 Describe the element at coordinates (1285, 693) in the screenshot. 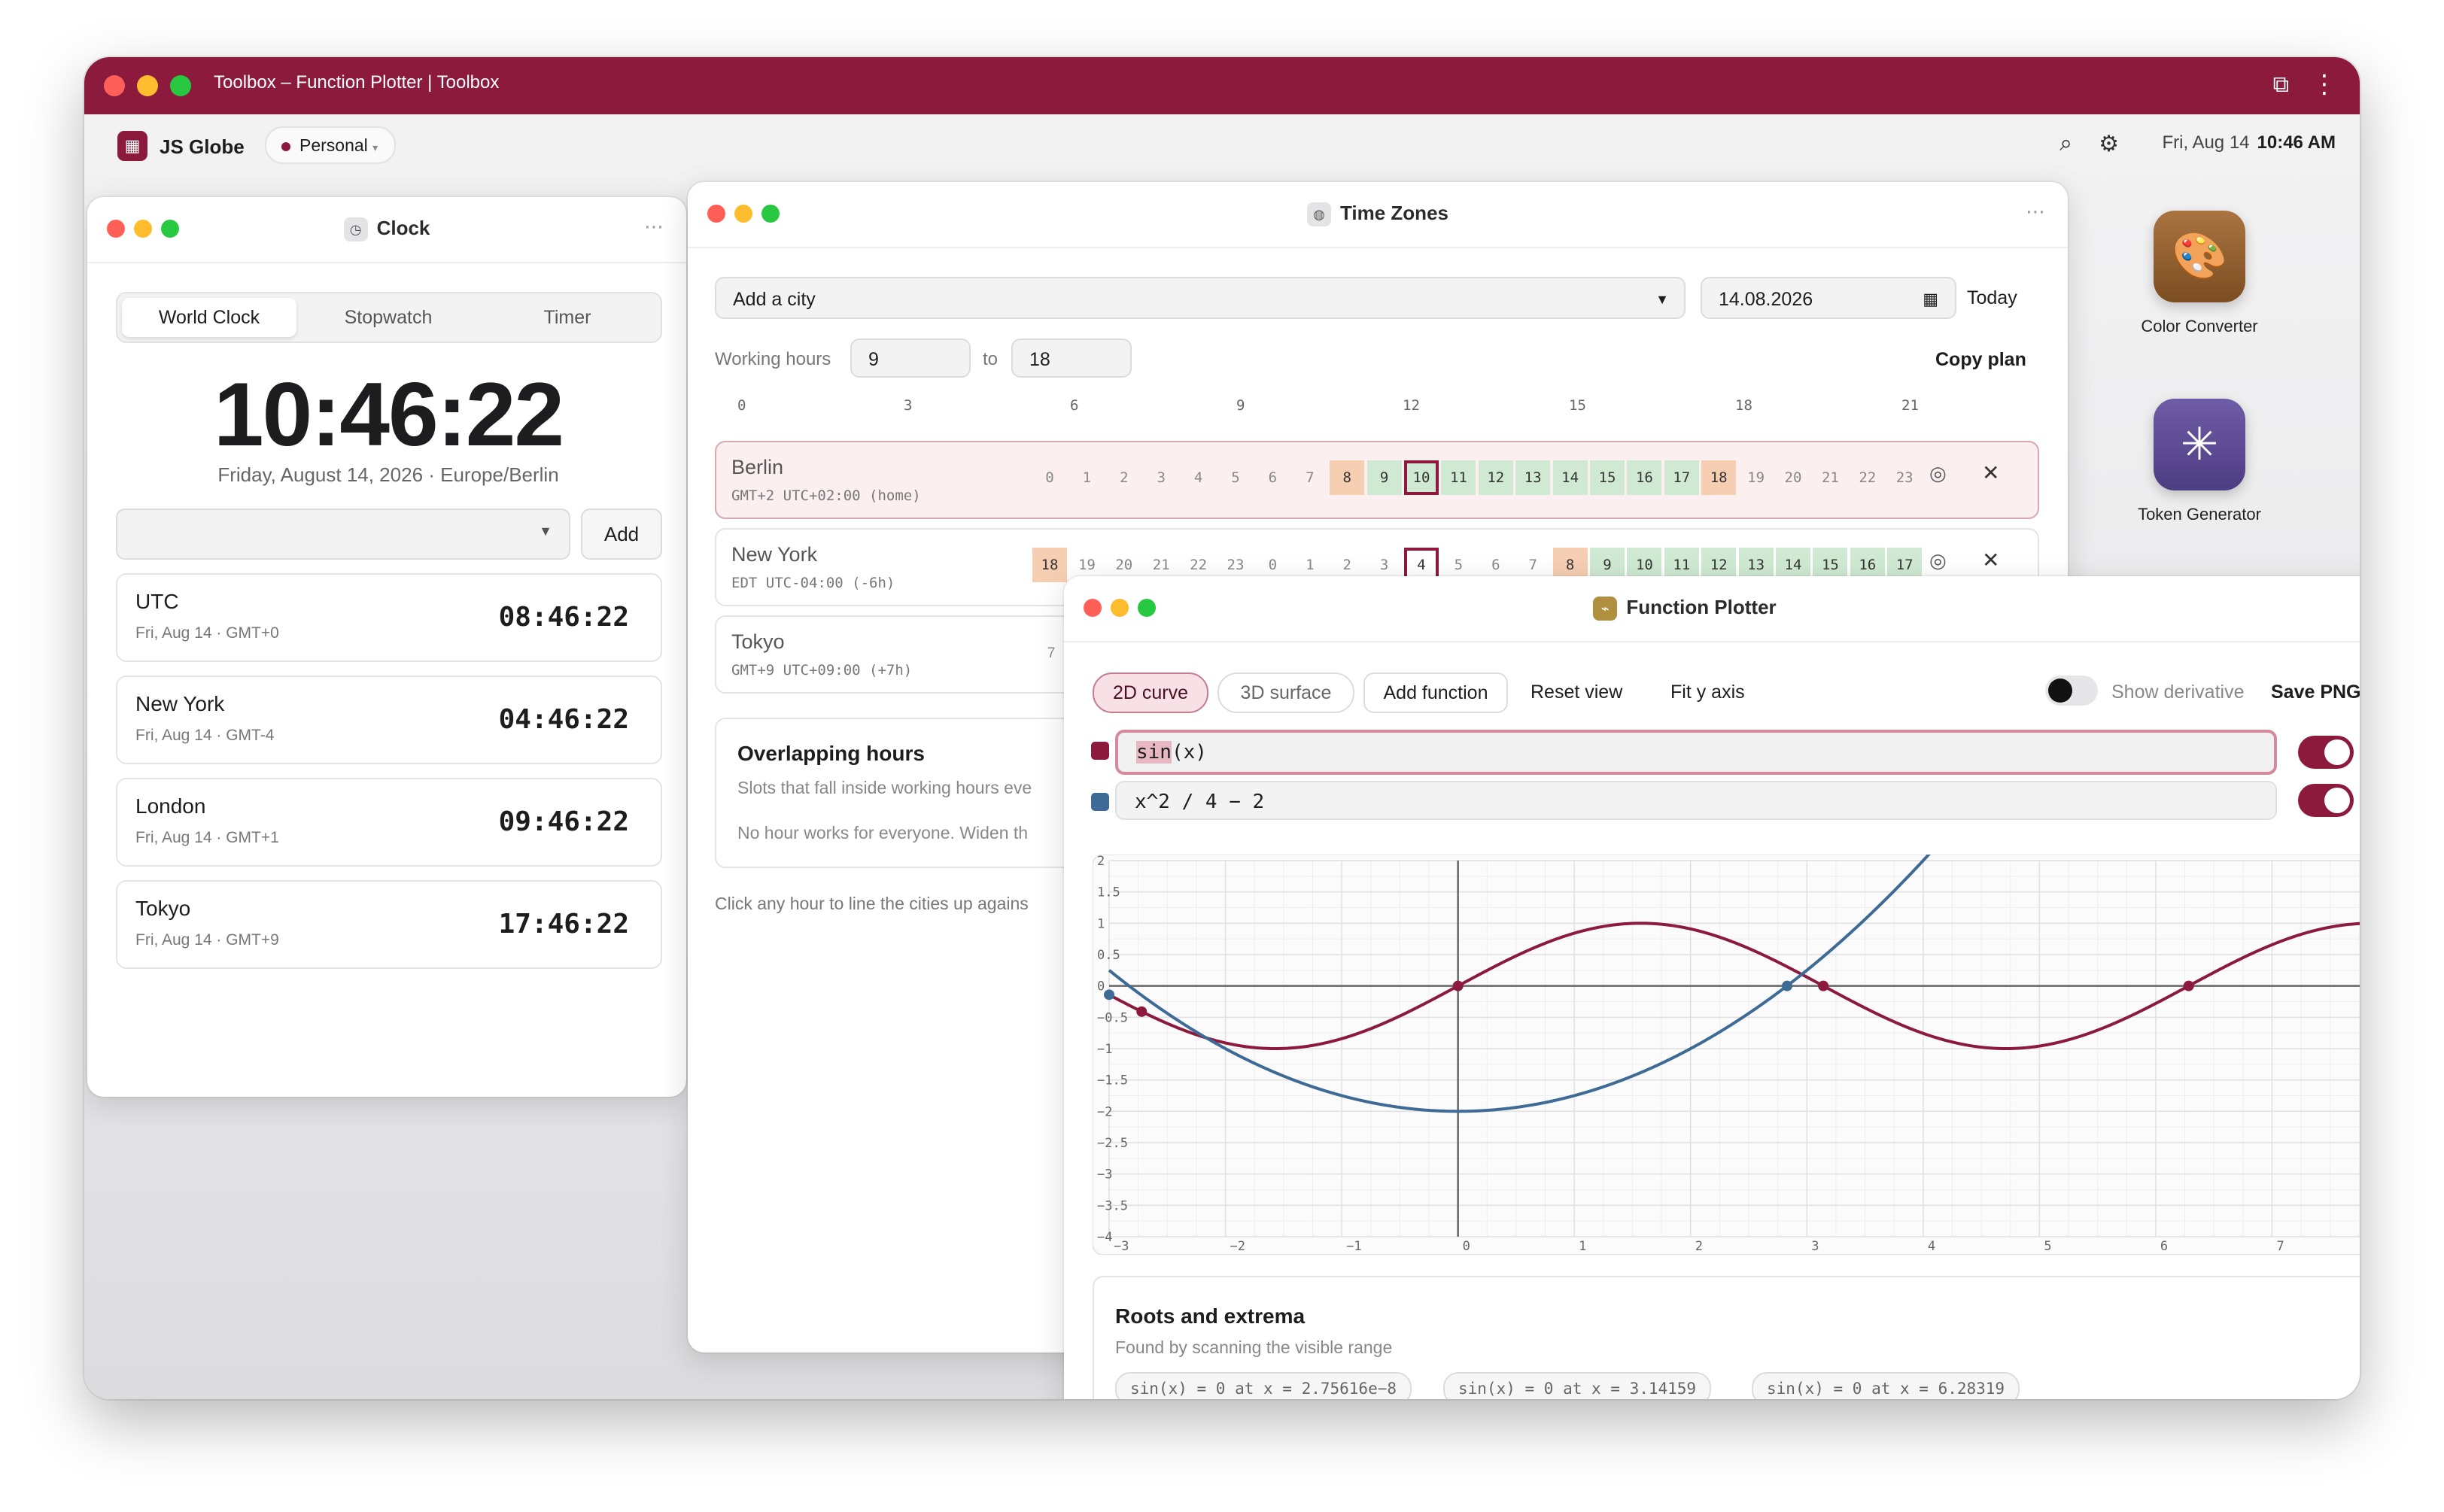

I see `mode-3d-button: 3D surface` at that location.